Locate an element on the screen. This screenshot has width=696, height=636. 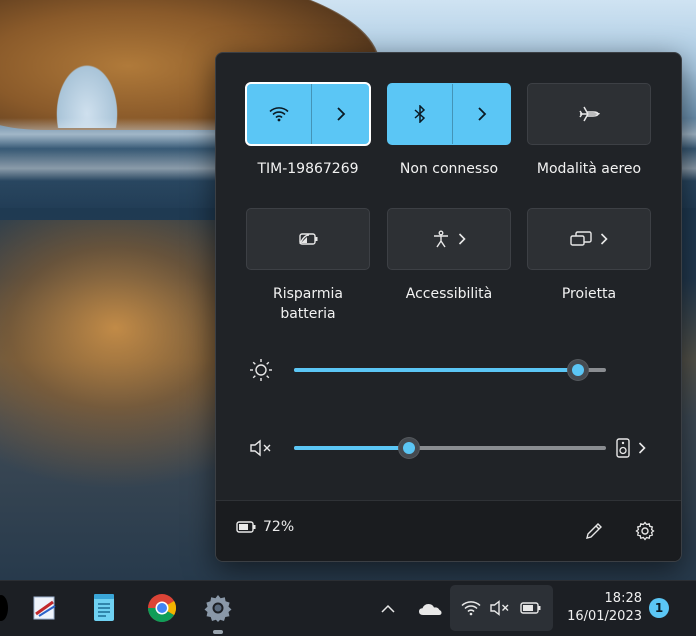
airplane-icon is located at coordinates (589, 114).